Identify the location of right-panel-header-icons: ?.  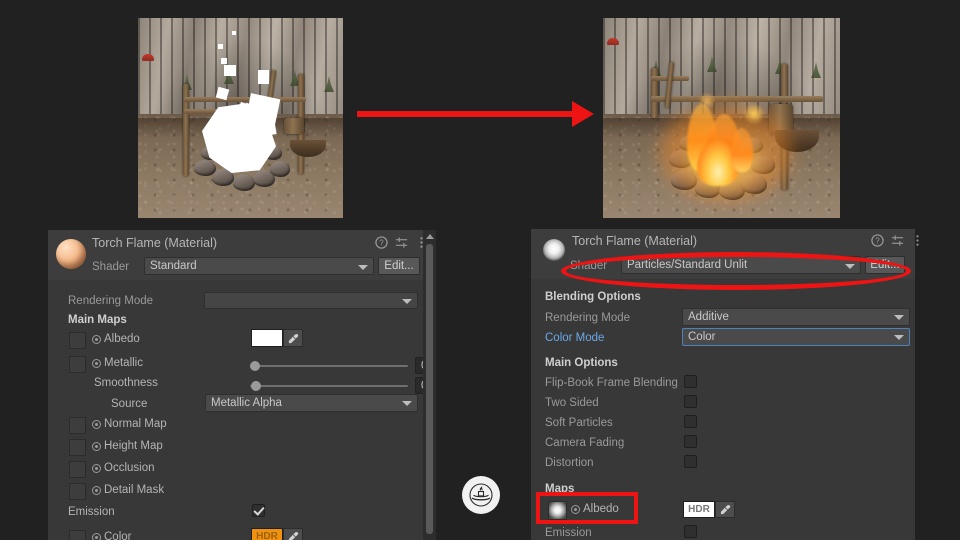
(897, 240).